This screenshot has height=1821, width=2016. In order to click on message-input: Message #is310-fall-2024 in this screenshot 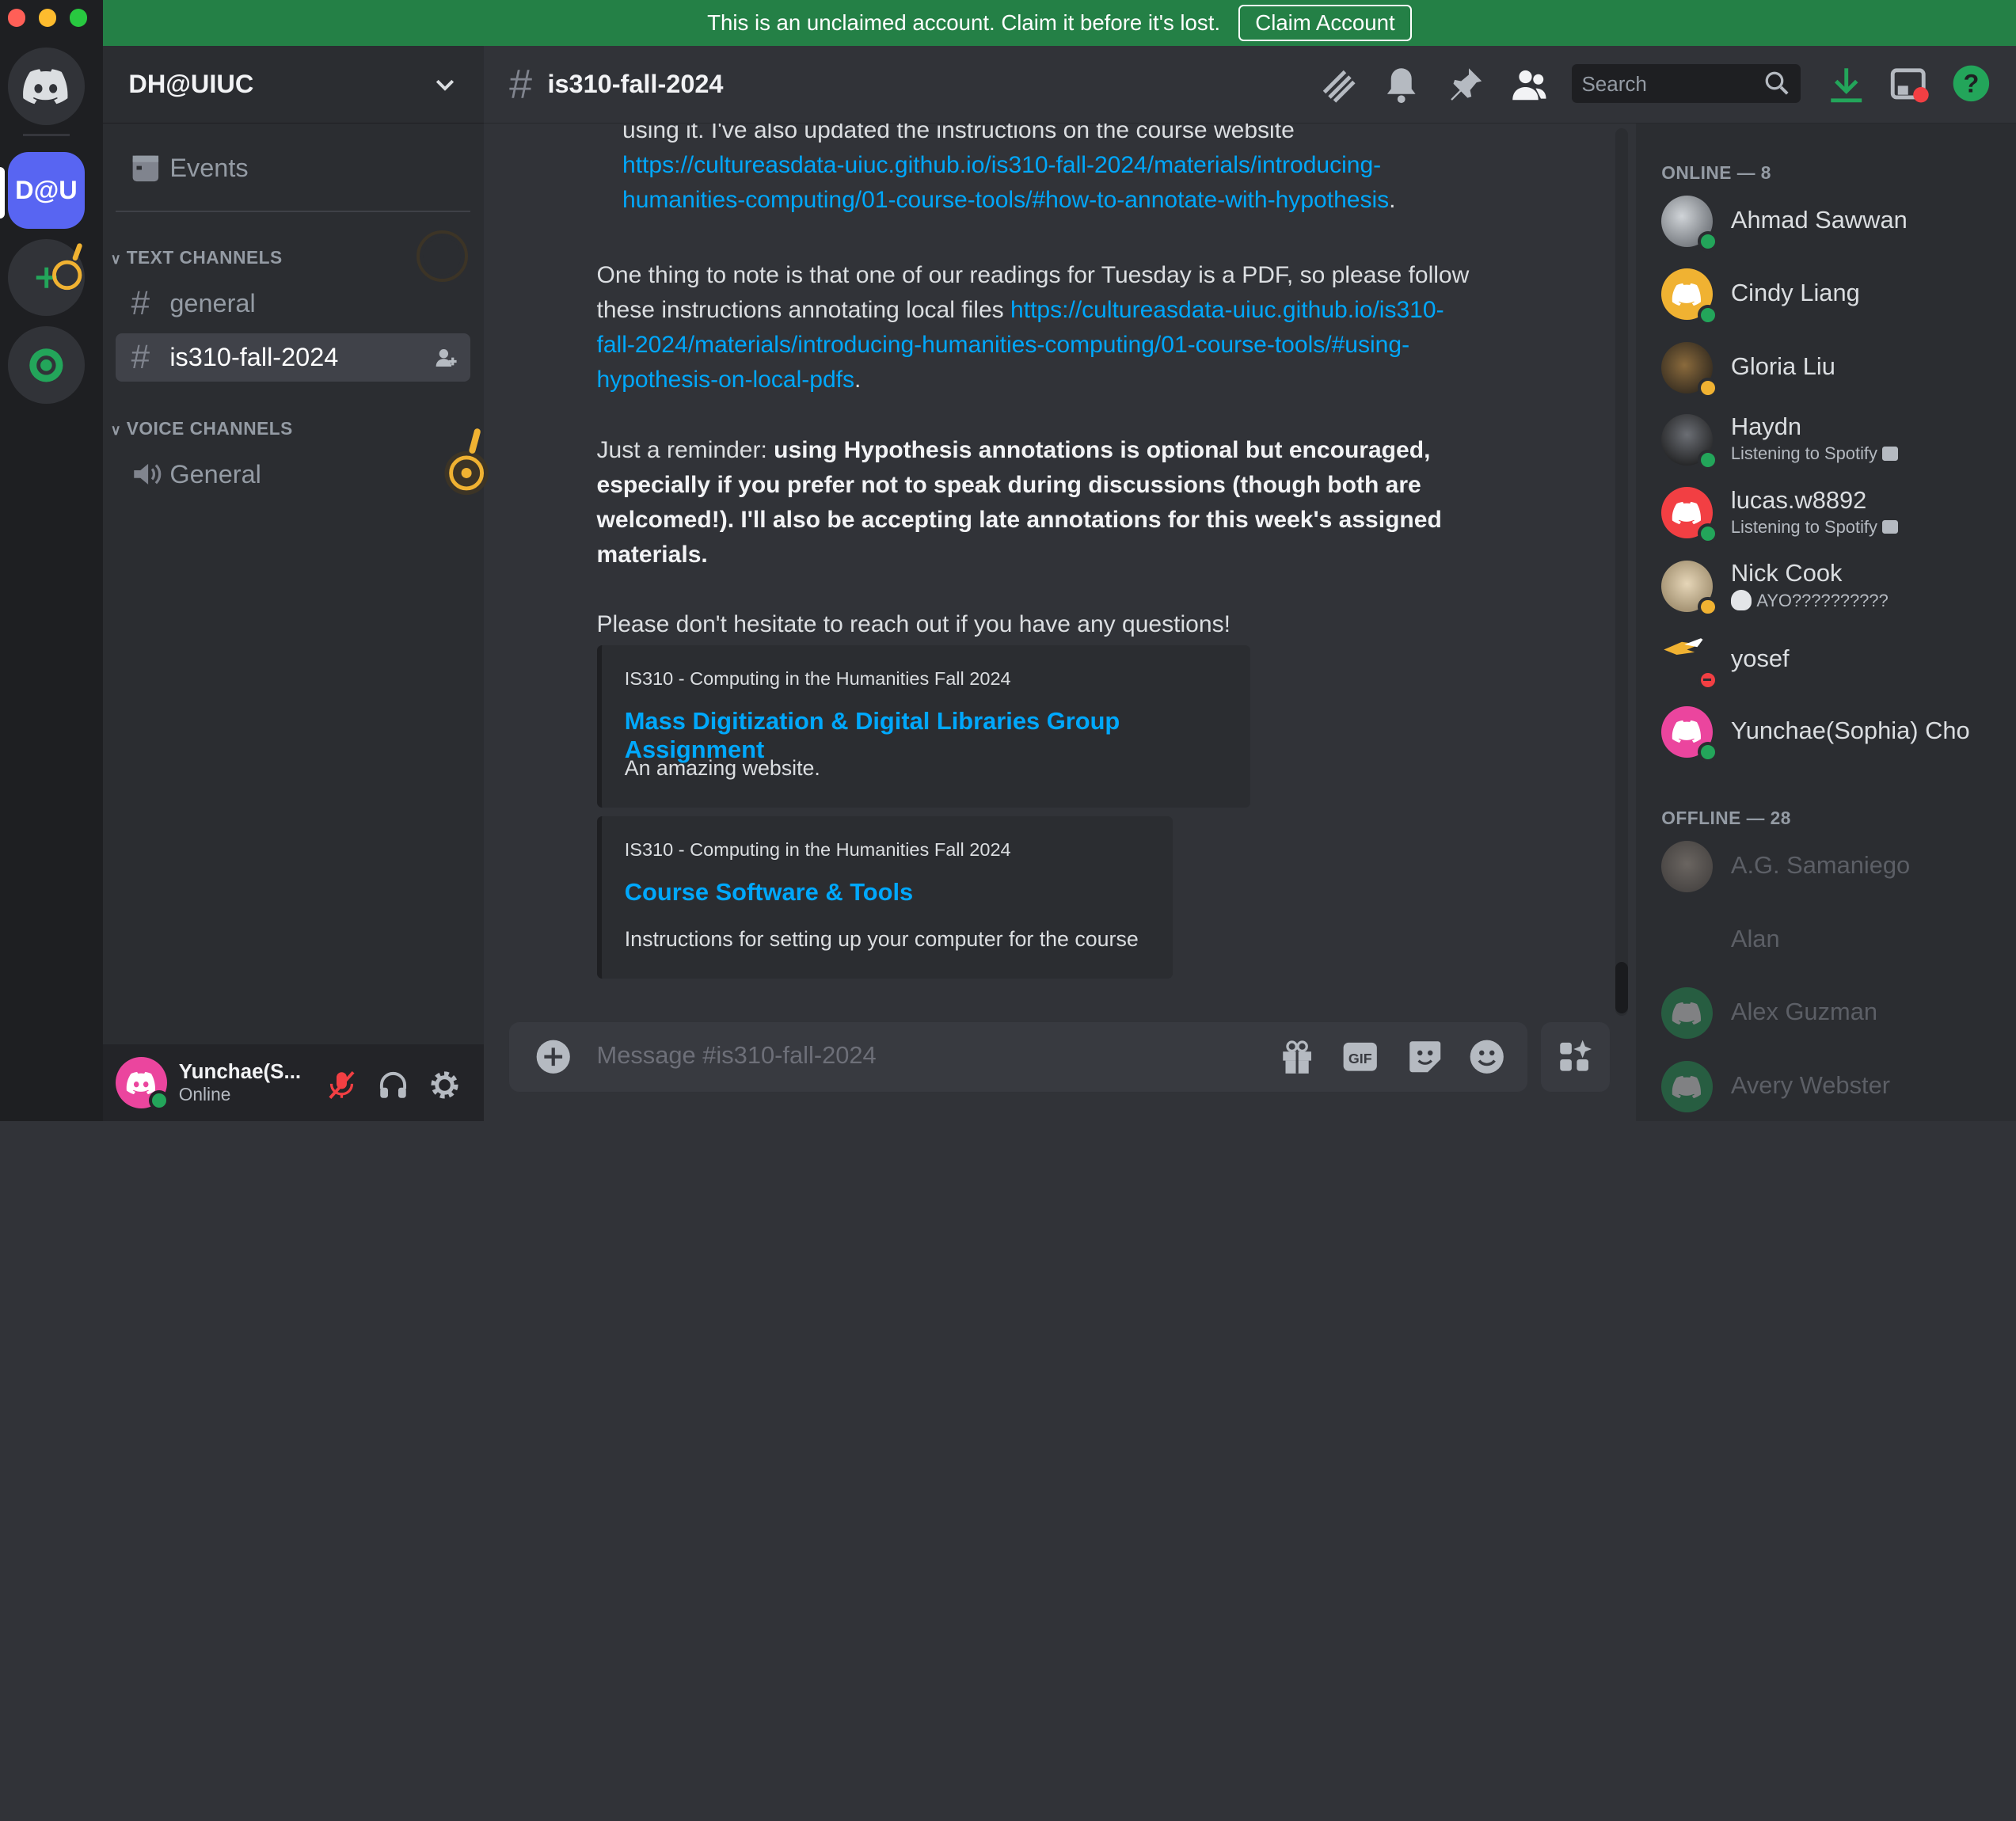, I will do `click(737, 1056)`.